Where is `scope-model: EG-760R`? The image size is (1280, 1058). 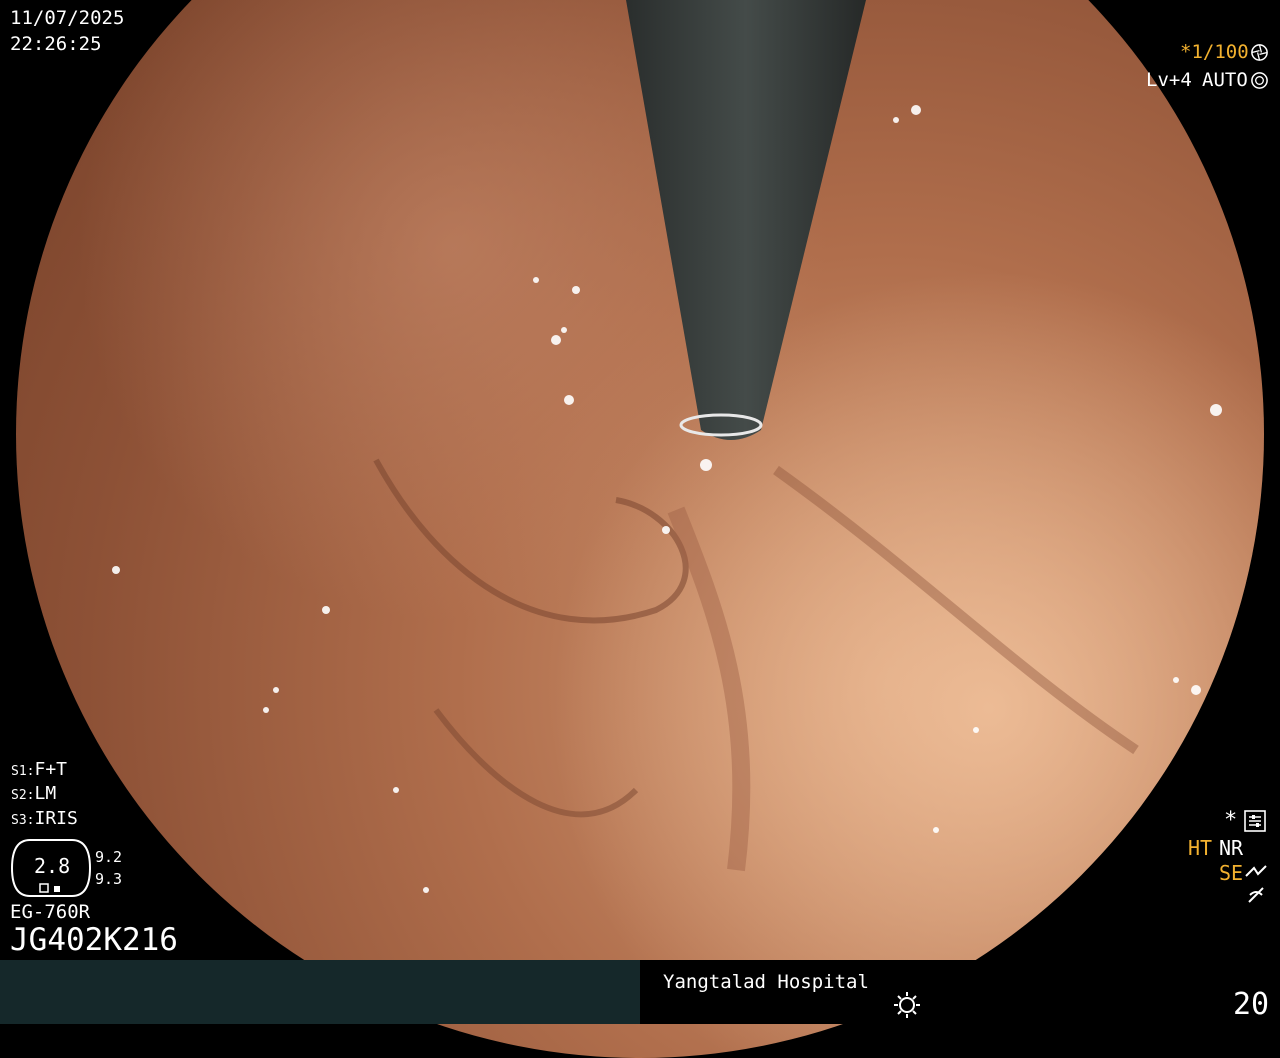 scope-model: EG-760R is located at coordinates (50, 912).